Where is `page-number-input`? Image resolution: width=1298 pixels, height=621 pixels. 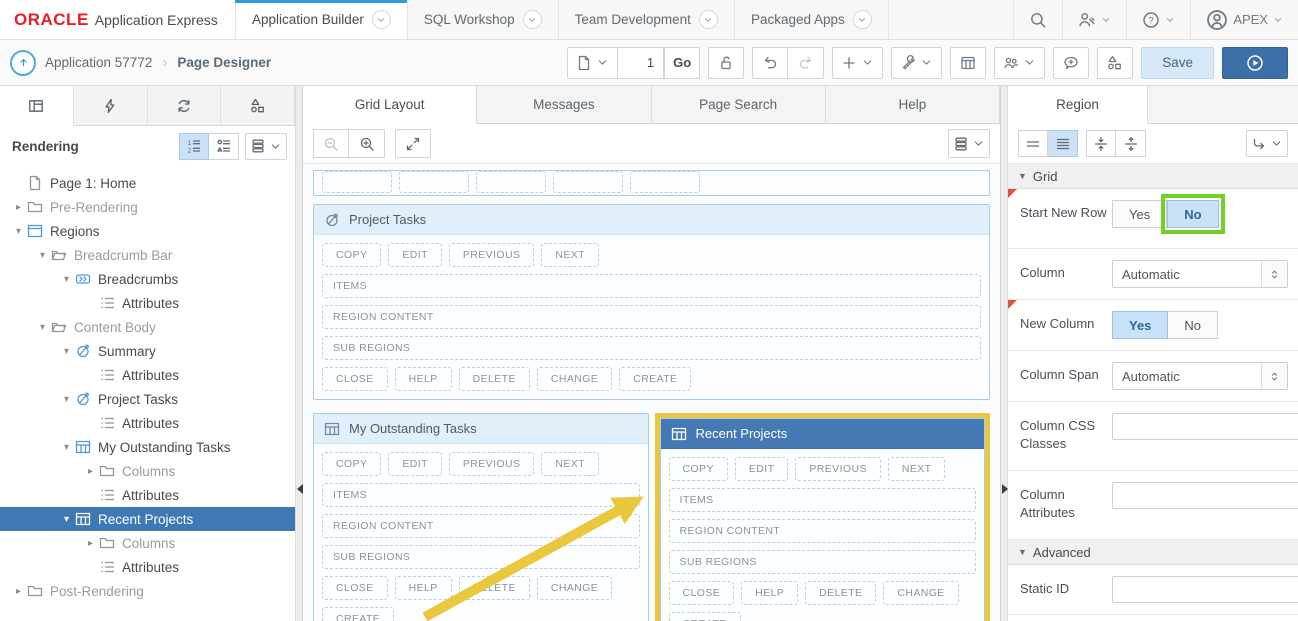 page-number-input is located at coordinates (641, 62).